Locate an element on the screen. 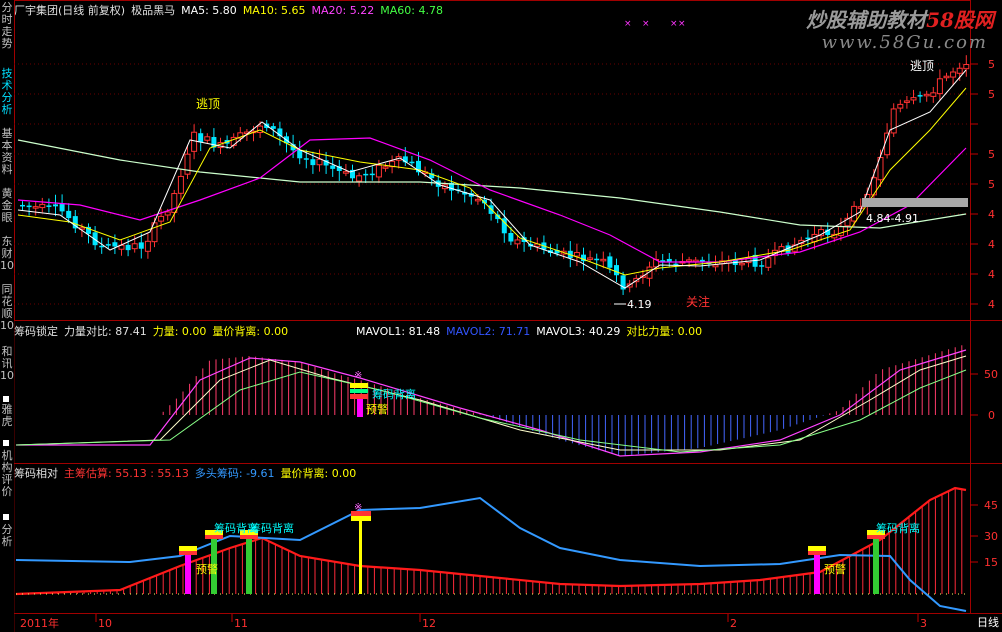 The image size is (1002, 632). time-label: 11 is located at coordinates (241, 623).